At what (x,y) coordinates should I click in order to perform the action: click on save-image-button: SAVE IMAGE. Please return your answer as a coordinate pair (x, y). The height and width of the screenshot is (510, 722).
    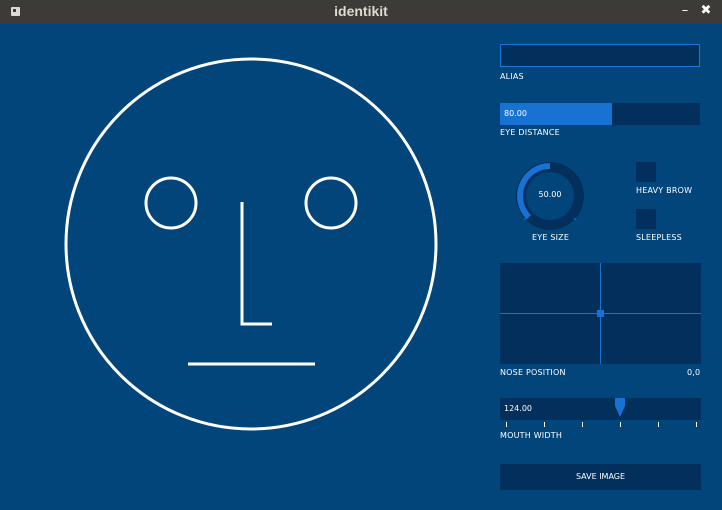
    Looking at the image, I should click on (600, 477).